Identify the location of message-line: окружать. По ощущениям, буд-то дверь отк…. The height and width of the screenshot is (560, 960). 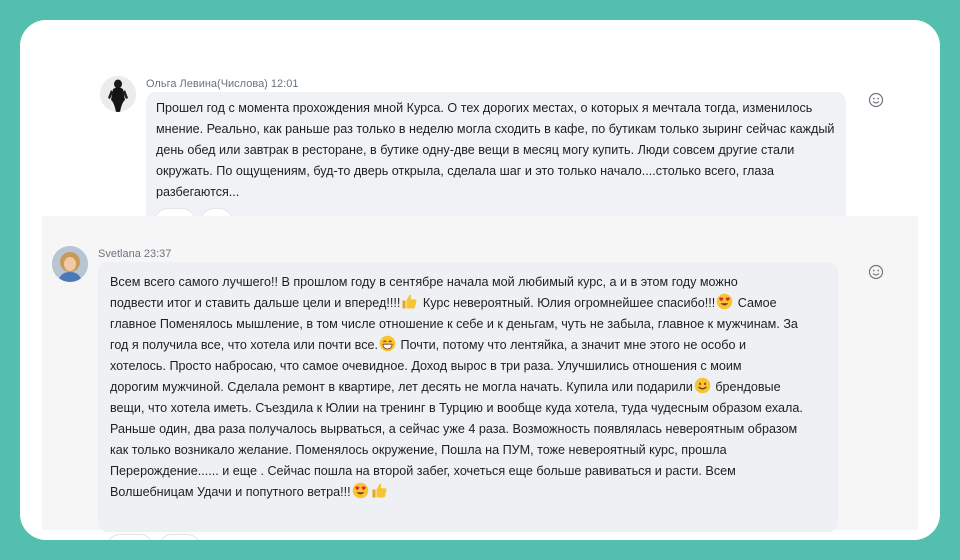
(465, 171).